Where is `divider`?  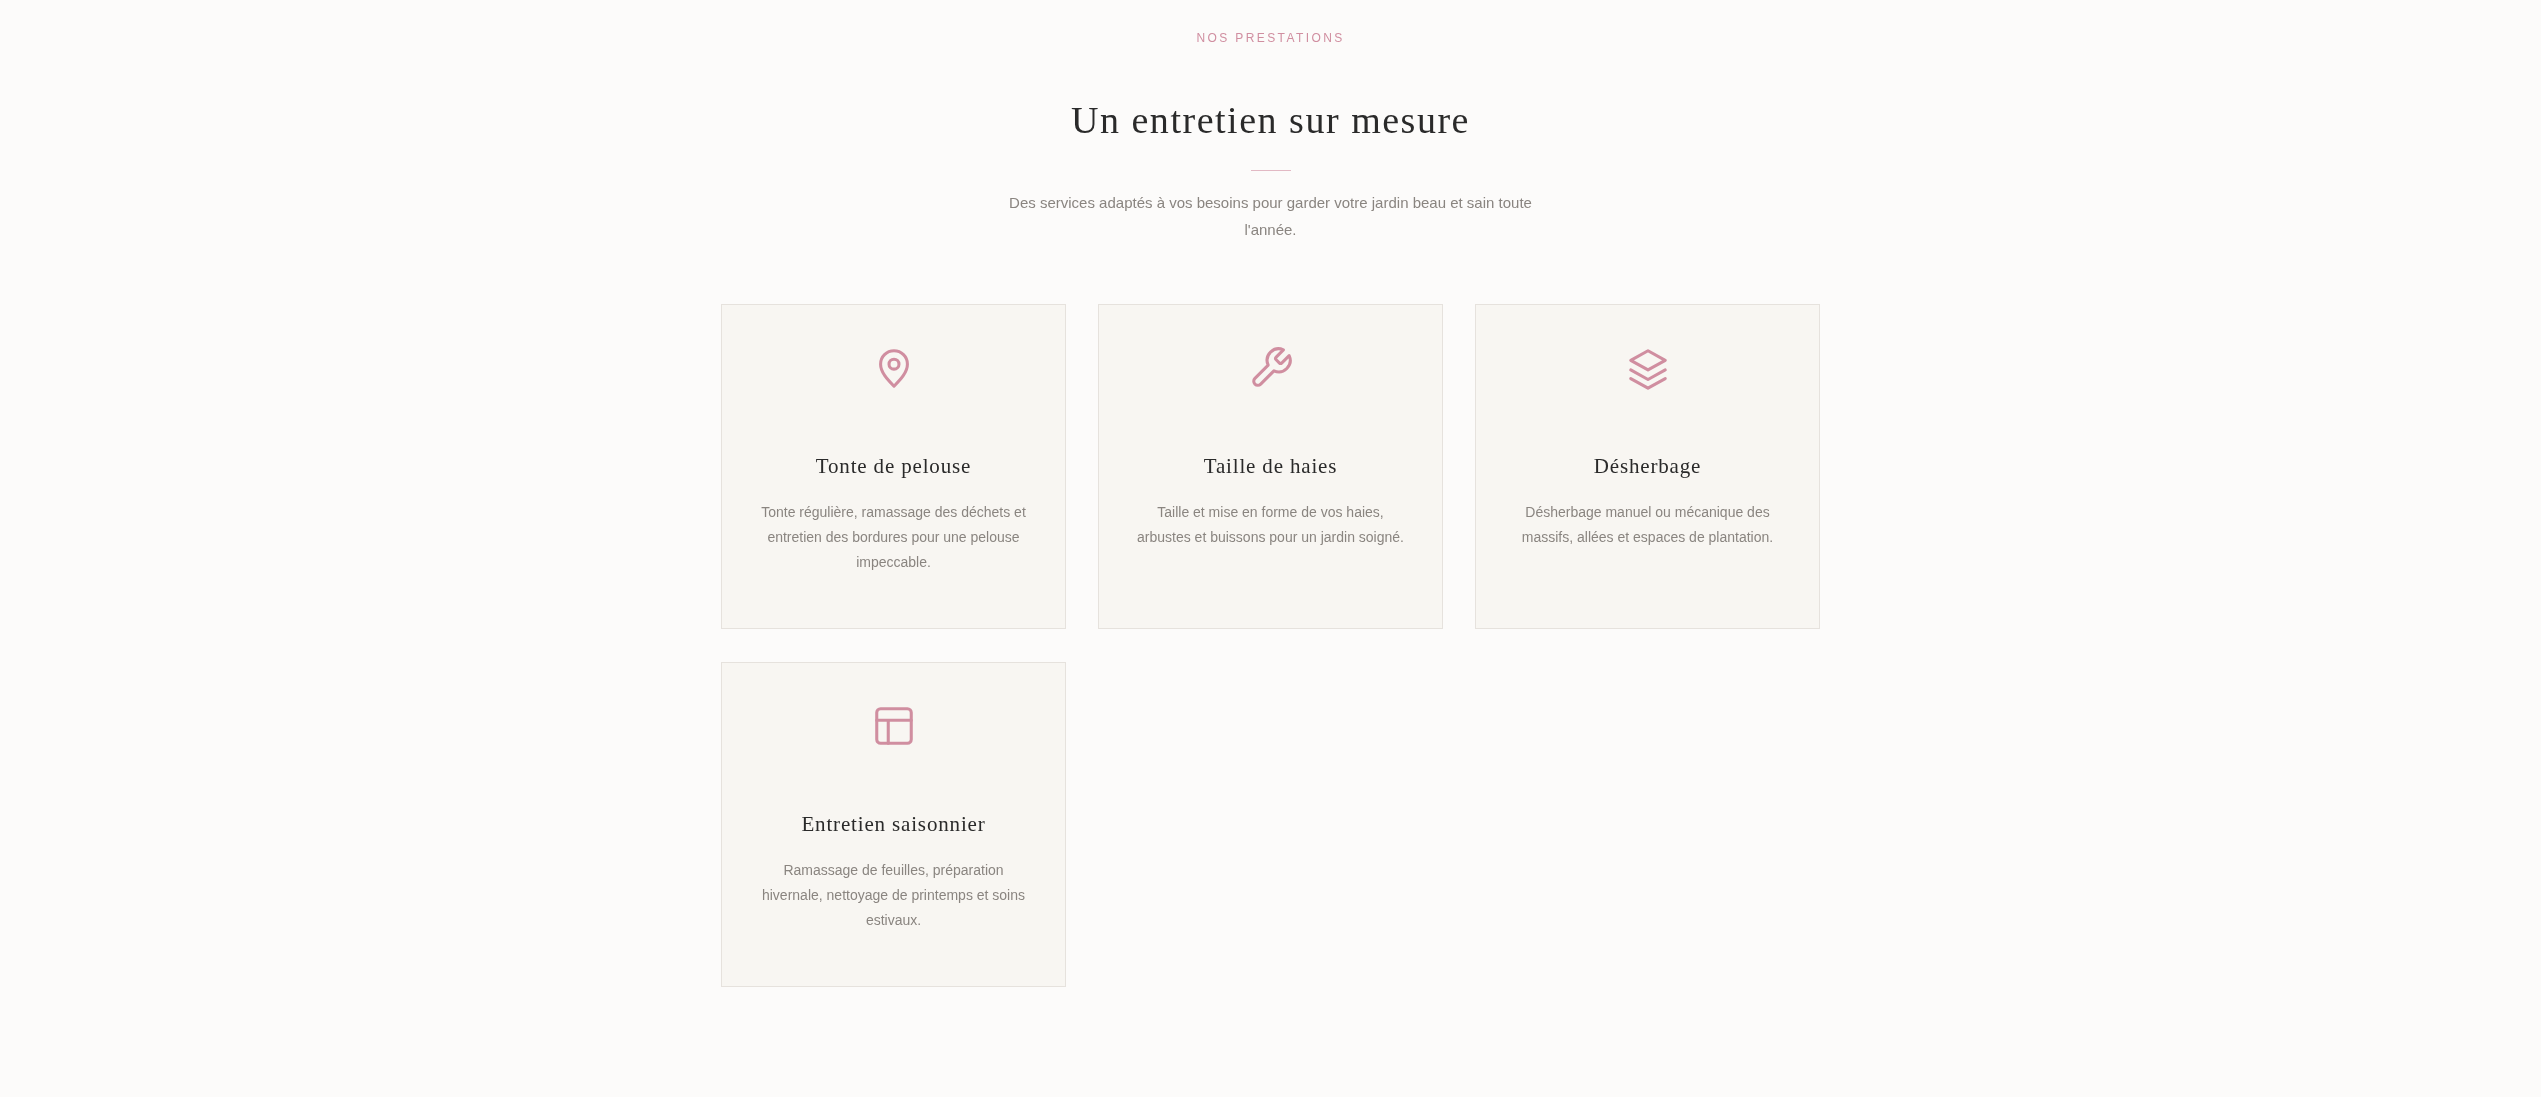
divider is located at coordinates (1270, 170).